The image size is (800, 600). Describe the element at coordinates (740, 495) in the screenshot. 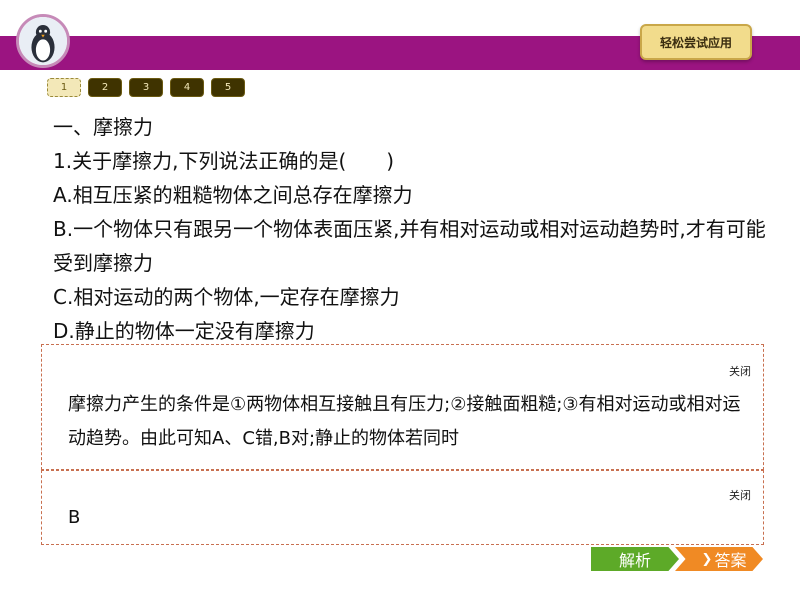

I see `answer-close-button: 关闭` at that location.